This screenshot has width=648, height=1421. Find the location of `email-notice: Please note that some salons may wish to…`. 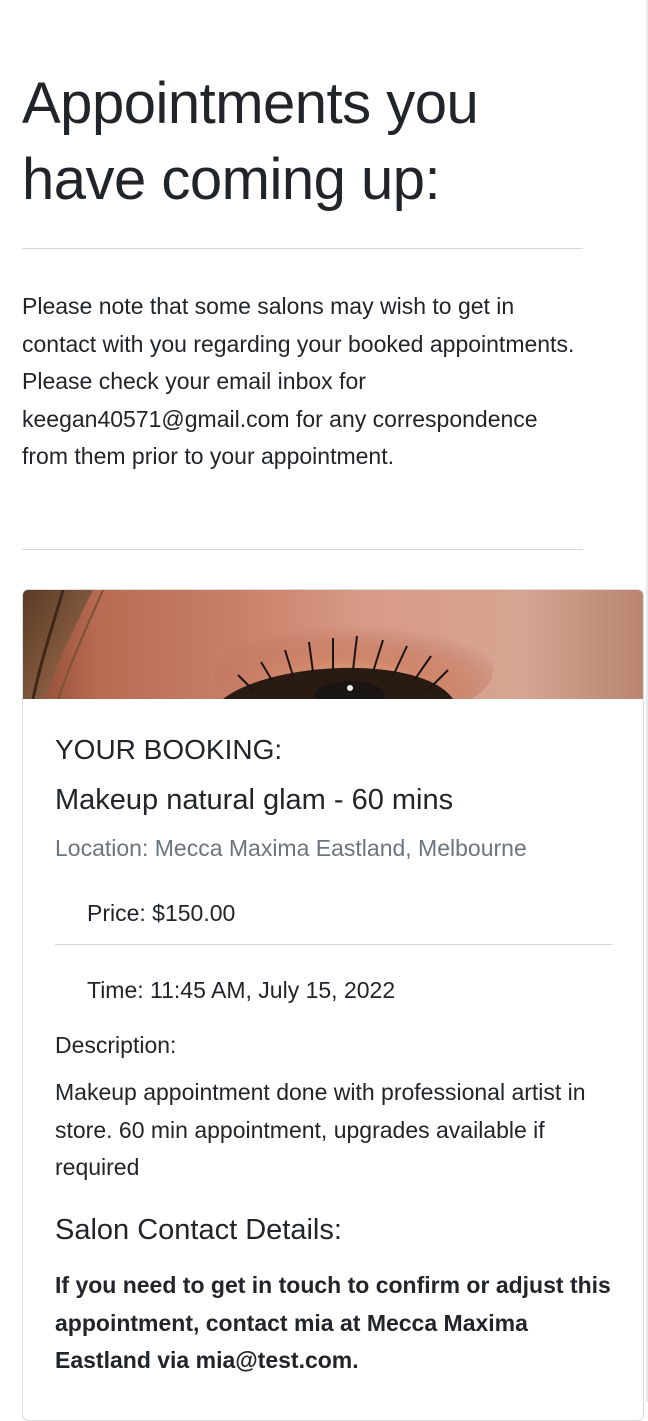

email-notice: Please note that some salons may wish to… is located at coordinates (298, 381).